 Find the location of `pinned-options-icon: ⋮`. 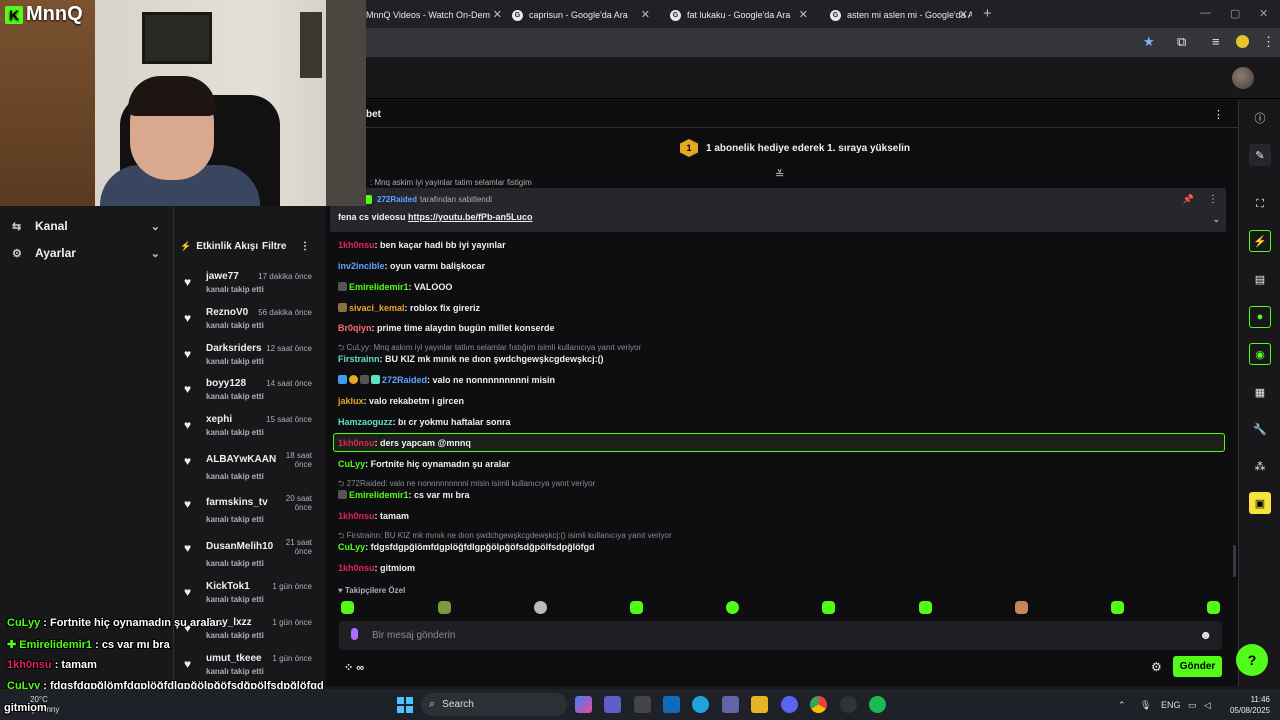

pinned-options-icon: ⋮ is located at coordinates (1213, 199).